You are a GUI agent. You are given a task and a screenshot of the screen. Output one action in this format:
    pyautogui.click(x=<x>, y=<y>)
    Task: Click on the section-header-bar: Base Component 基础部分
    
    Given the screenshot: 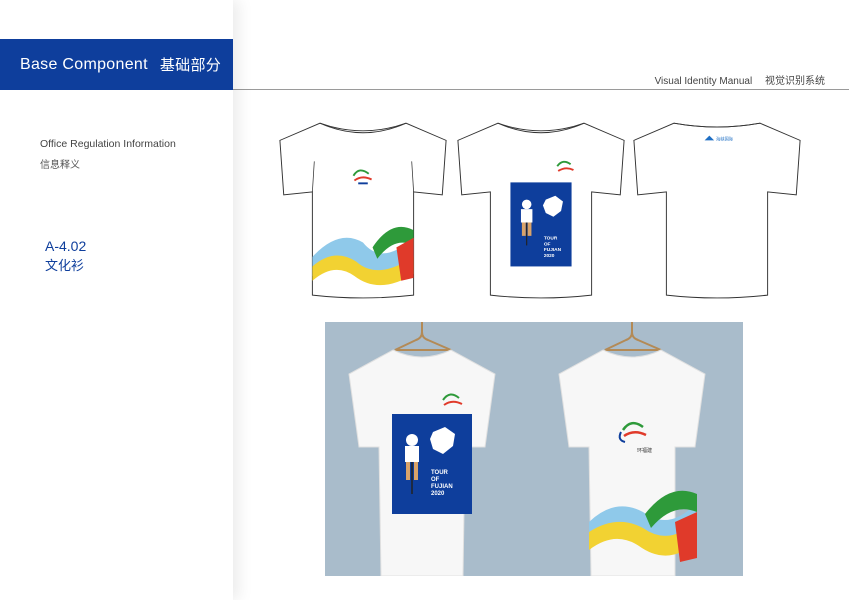 What is the action you would take?
    pyautogui.click(x=116, y=64)
    